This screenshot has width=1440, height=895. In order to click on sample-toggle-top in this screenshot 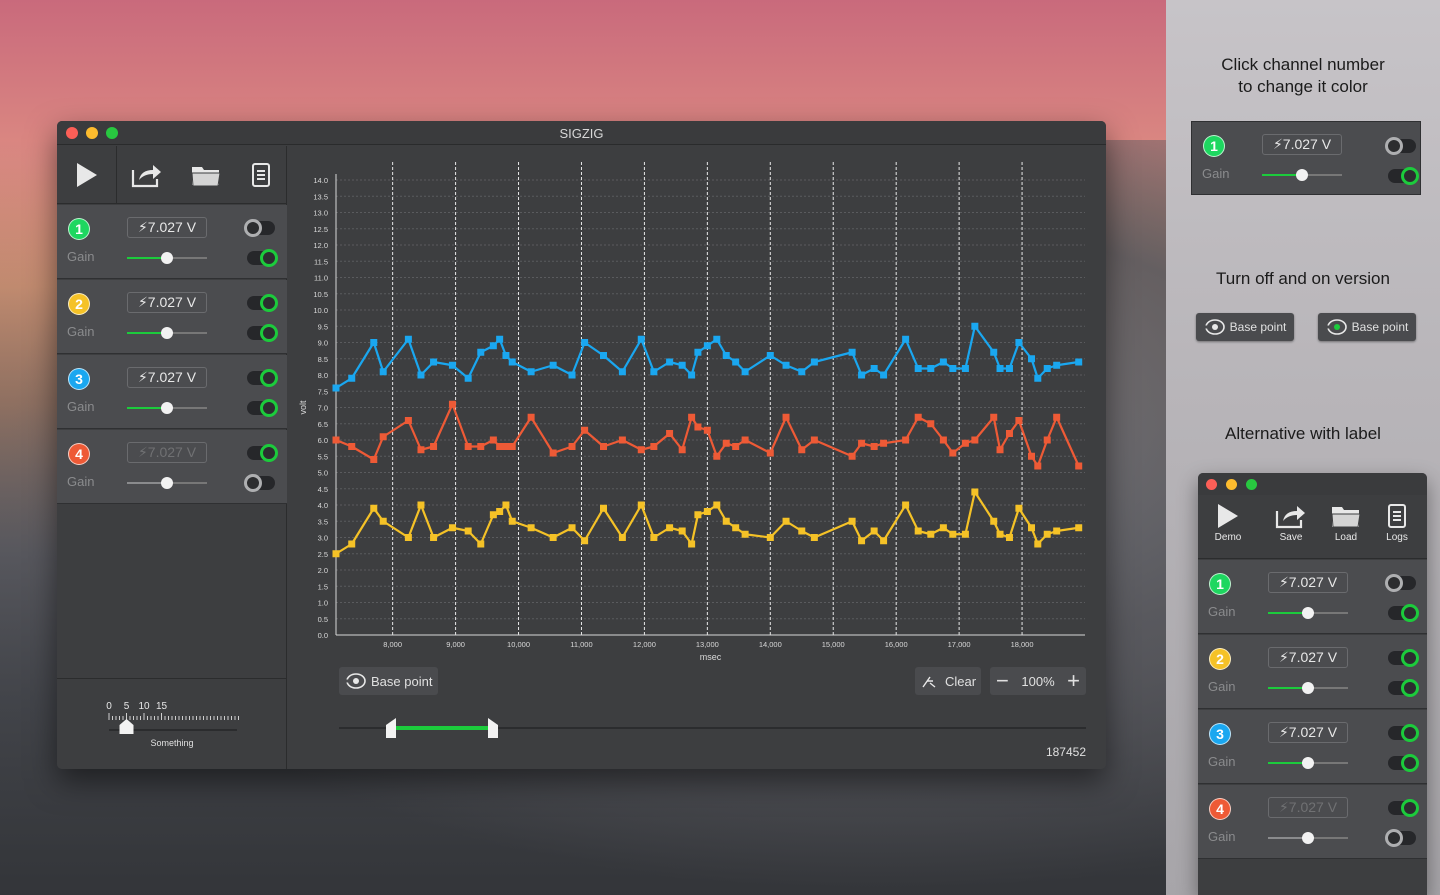, I will do `click(1400, 146)`.